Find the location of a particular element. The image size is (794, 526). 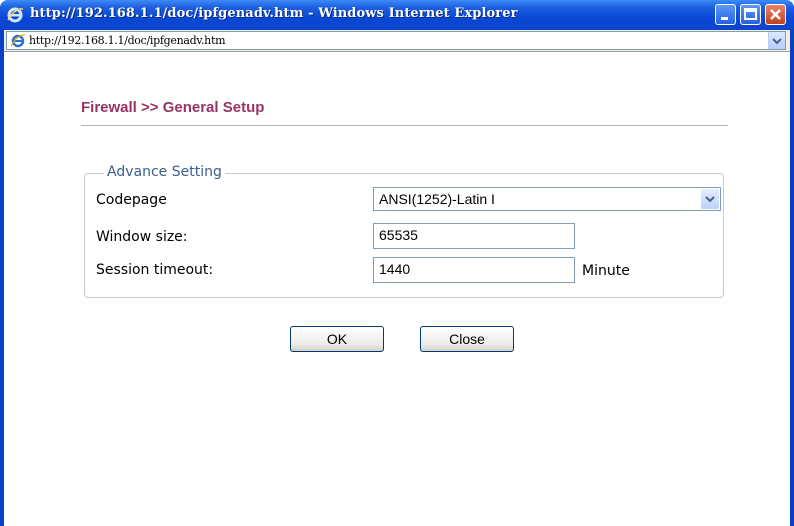

close-window-button is located at coordinates (775, 14).